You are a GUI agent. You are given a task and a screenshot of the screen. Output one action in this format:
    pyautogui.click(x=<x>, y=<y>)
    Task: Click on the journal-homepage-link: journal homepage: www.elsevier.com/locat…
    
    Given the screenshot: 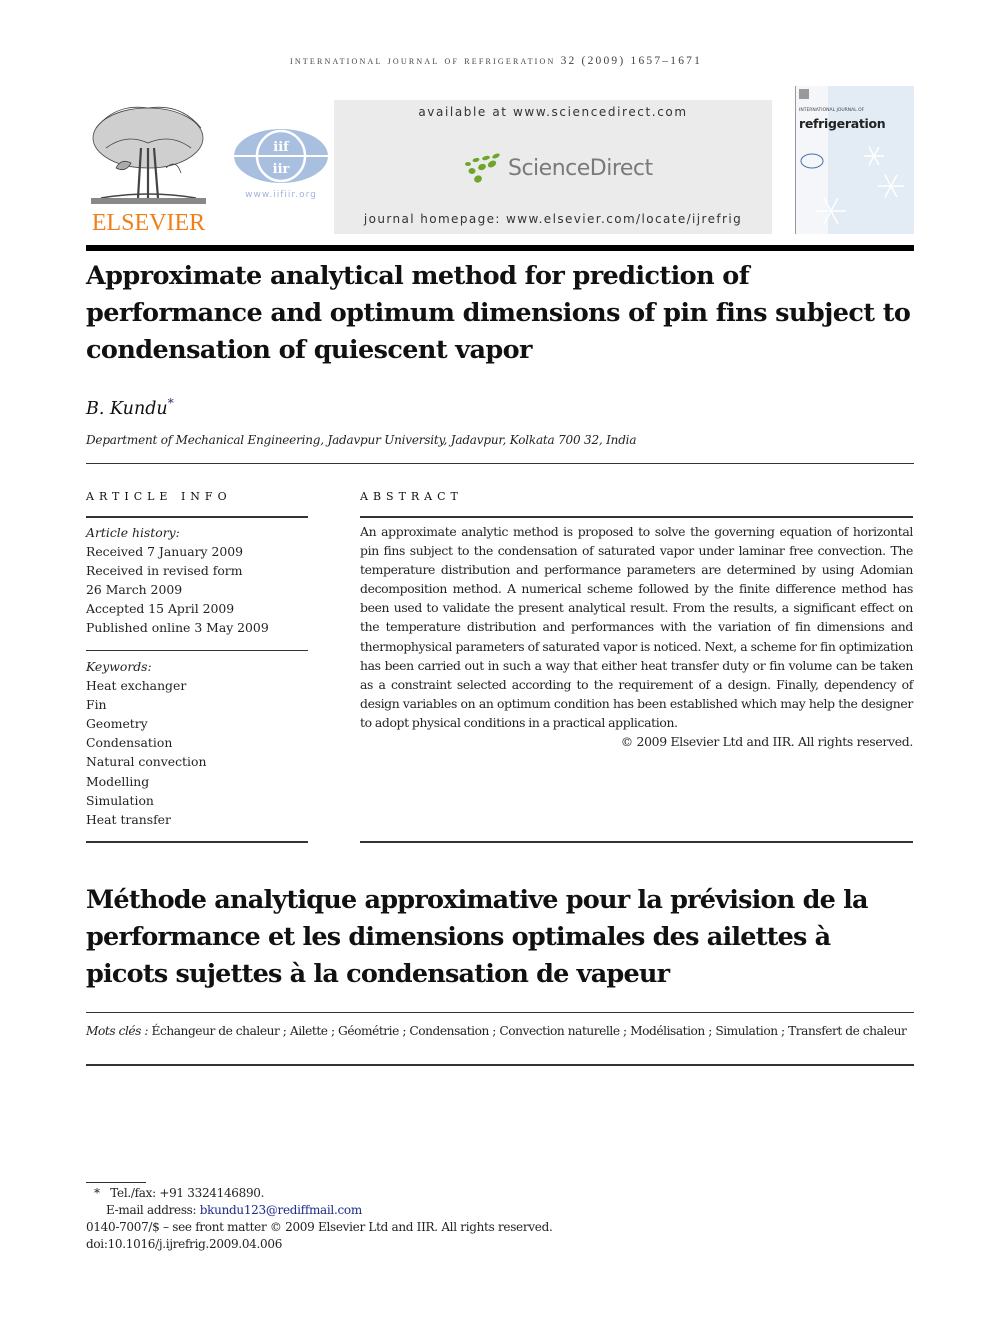 What is the action you would take?
    pyautogui.click(x=553, y=219)
    